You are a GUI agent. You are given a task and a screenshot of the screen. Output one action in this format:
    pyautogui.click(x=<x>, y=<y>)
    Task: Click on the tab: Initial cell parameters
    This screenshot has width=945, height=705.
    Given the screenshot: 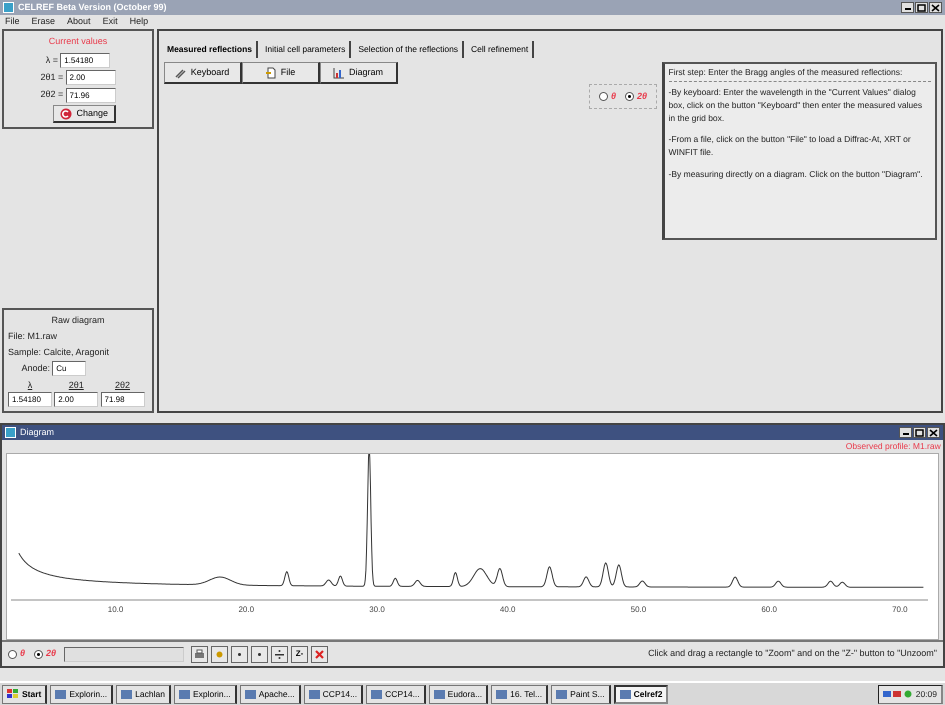 What is the action you would take?
    pyautogui.click(x=306, y=49)
    